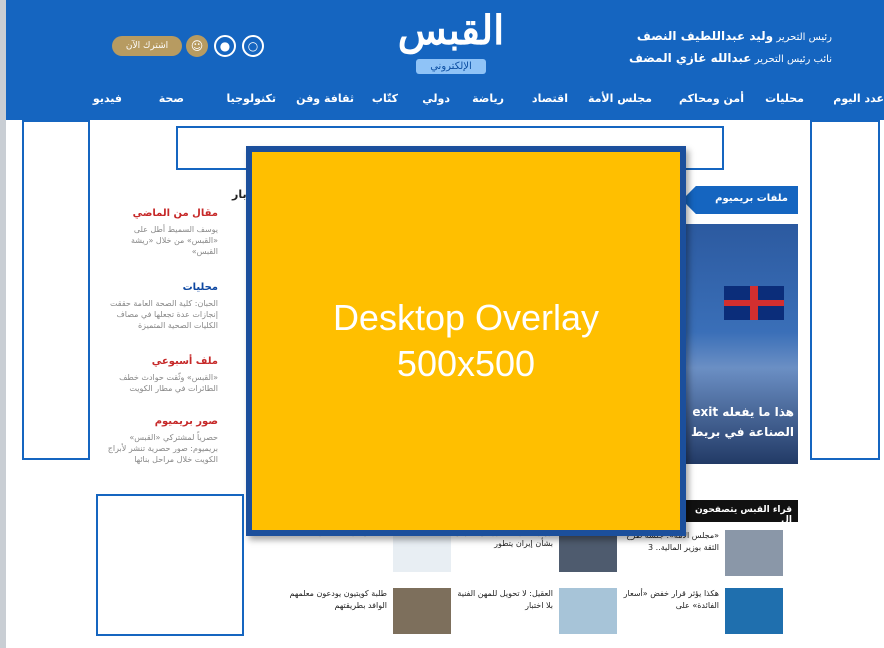 This screenshot has width=884, height=648. I want to click on premium-feature-image: هذا ما يفعله exit الصناعة في بريط, so click(740, 344).